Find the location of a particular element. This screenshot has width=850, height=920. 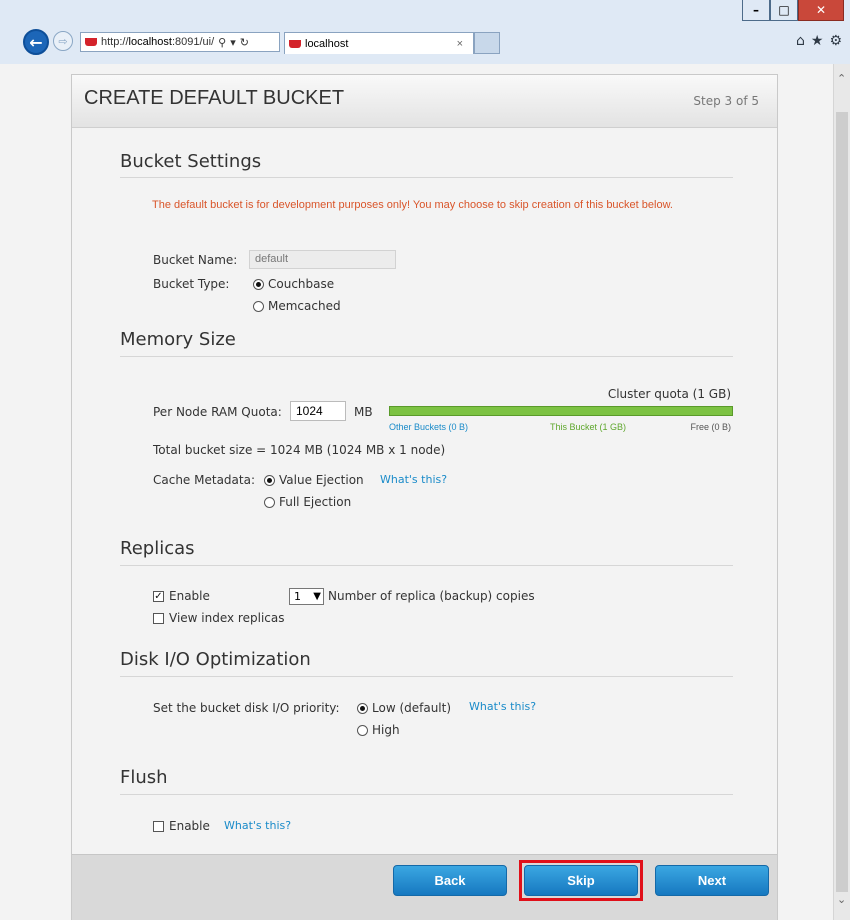

url-path: :8091/ui/ is located at coordinates (193, 42).